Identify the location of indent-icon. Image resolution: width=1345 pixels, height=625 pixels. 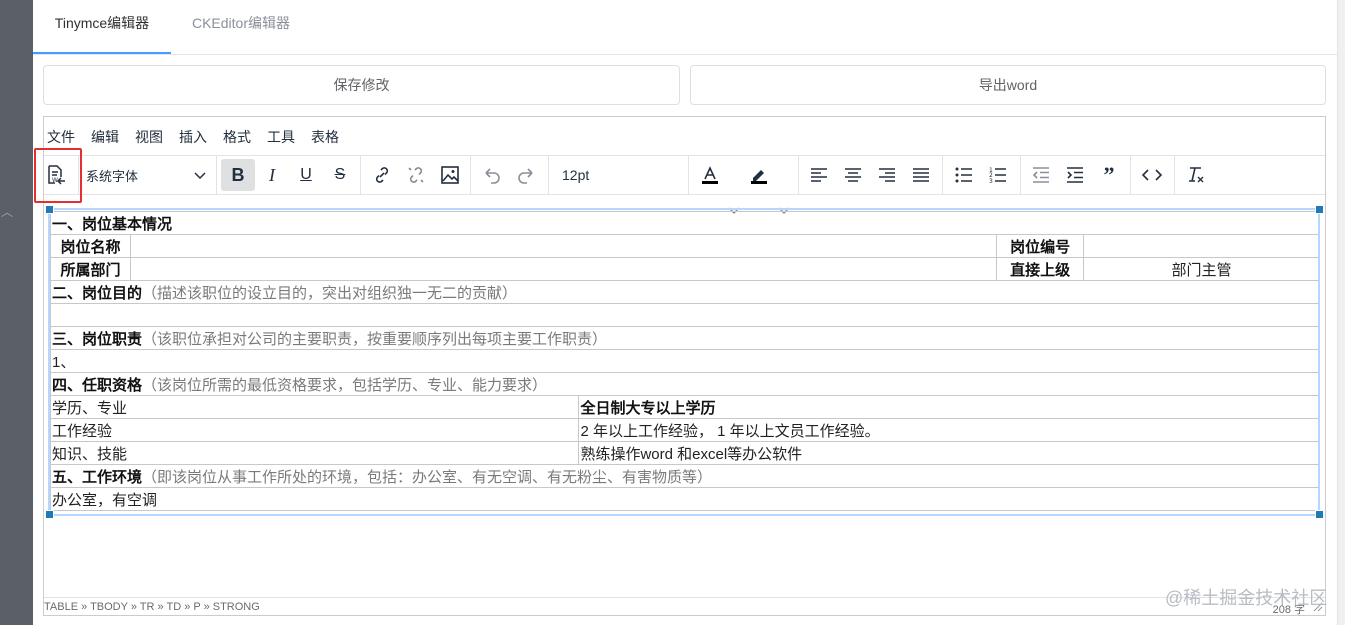
(1075, 175).